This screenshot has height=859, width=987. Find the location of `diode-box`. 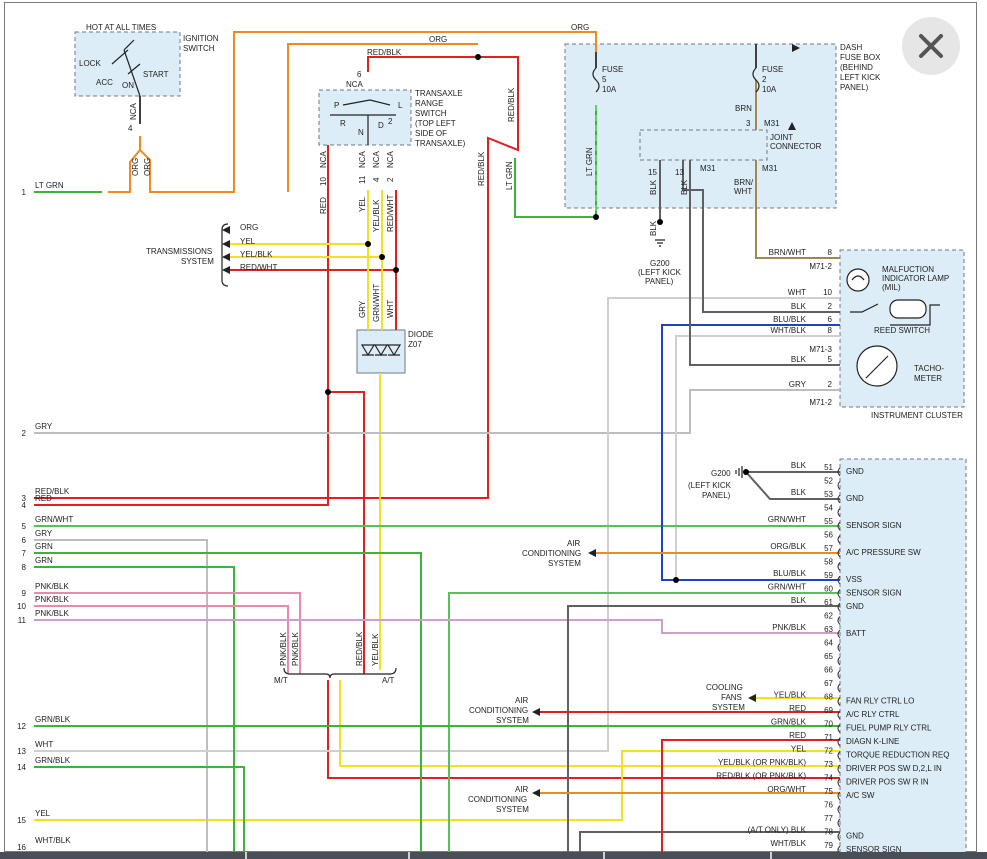

diode-box is located at coordinates (381, 351).